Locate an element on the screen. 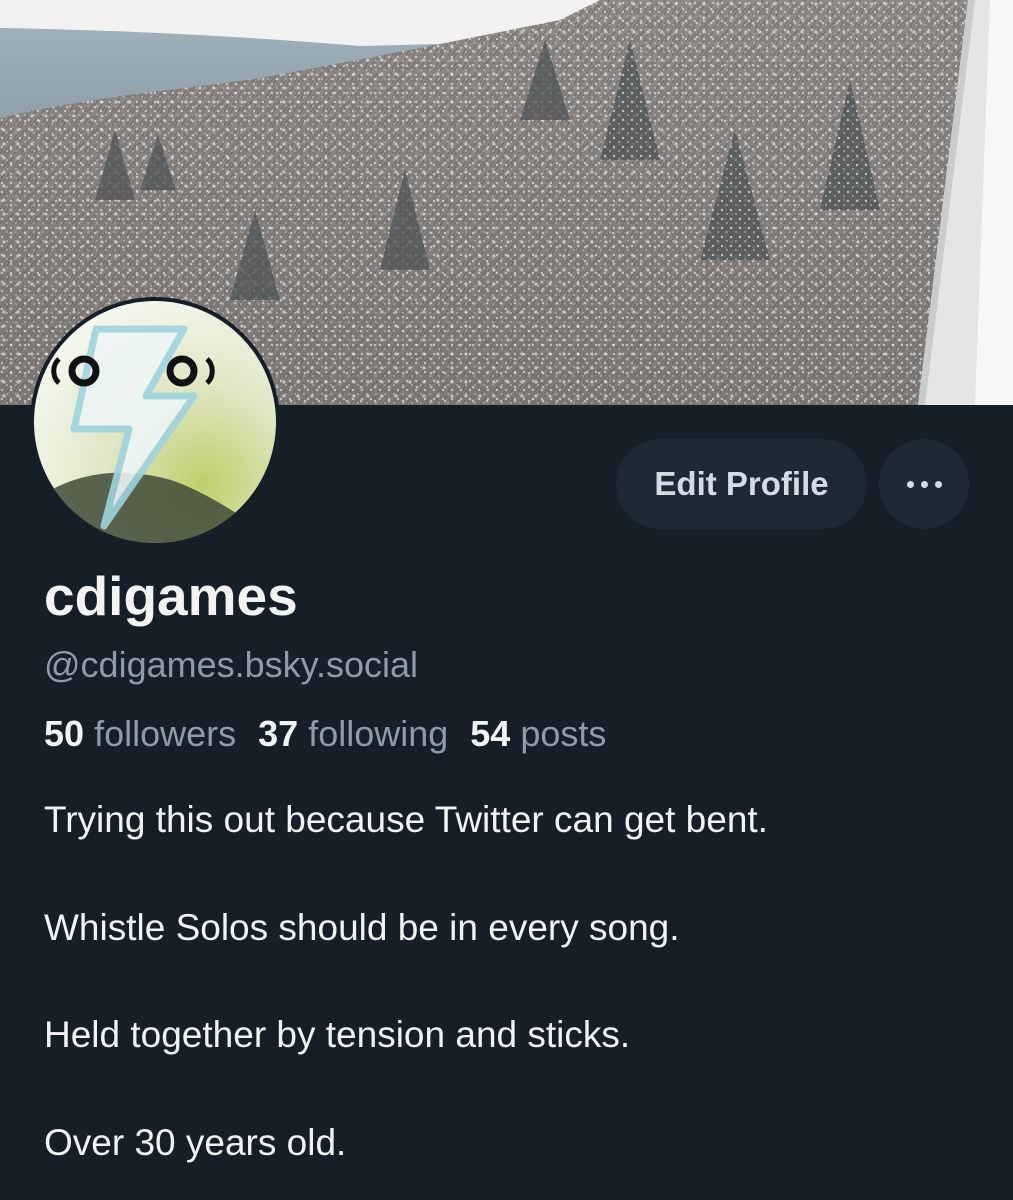 The height and width of the screenshot is (1200, 1013). posts-label: posts is located at coordinates (563, 733).